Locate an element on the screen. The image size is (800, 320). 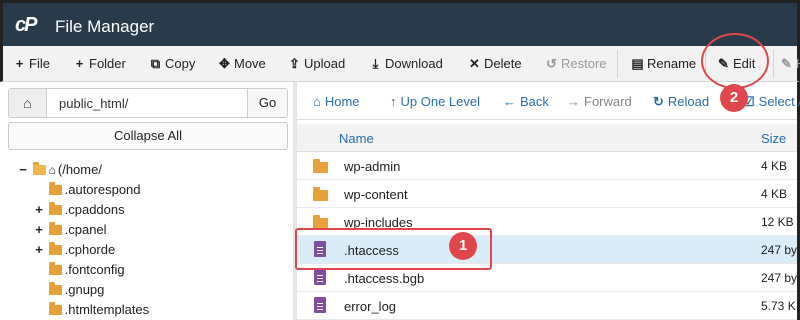
arrow-left-icon: ← is located at coordinates (509, 101).